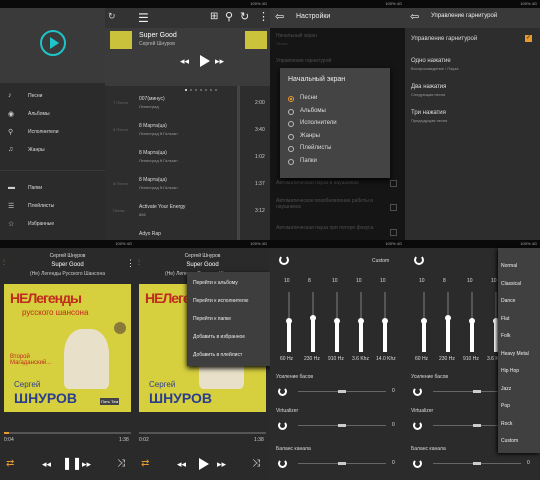 The image size is (540, 480). Describe the element at coordinates (41, 206) in the screenshot. I see `drawer-item-label: Плейлисты` at that location.